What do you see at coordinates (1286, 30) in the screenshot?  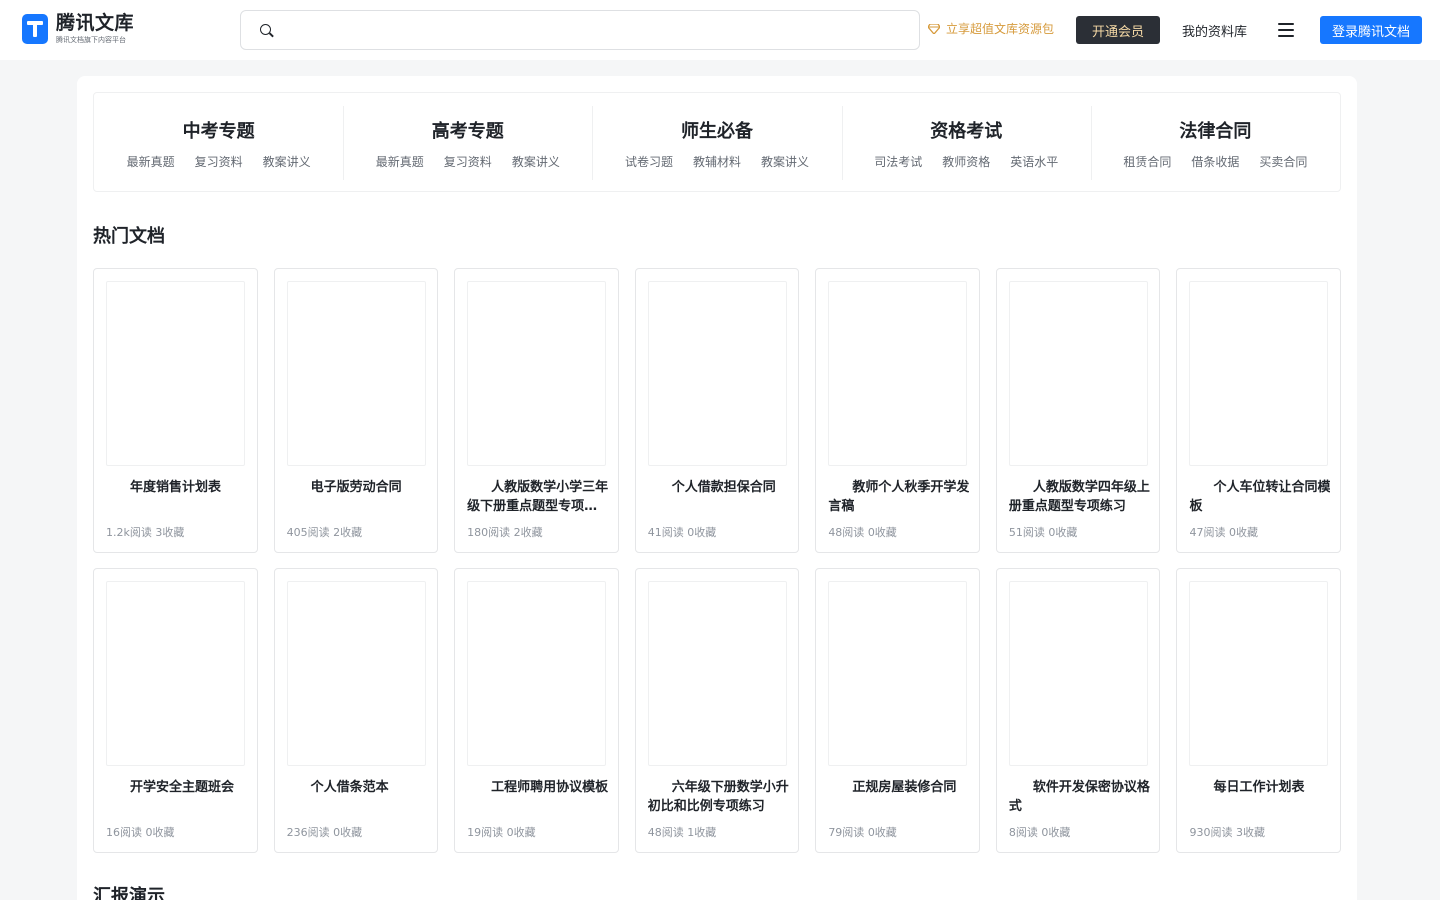 I see `hamburger-menu-icon` at bounding box center [1286, 30].